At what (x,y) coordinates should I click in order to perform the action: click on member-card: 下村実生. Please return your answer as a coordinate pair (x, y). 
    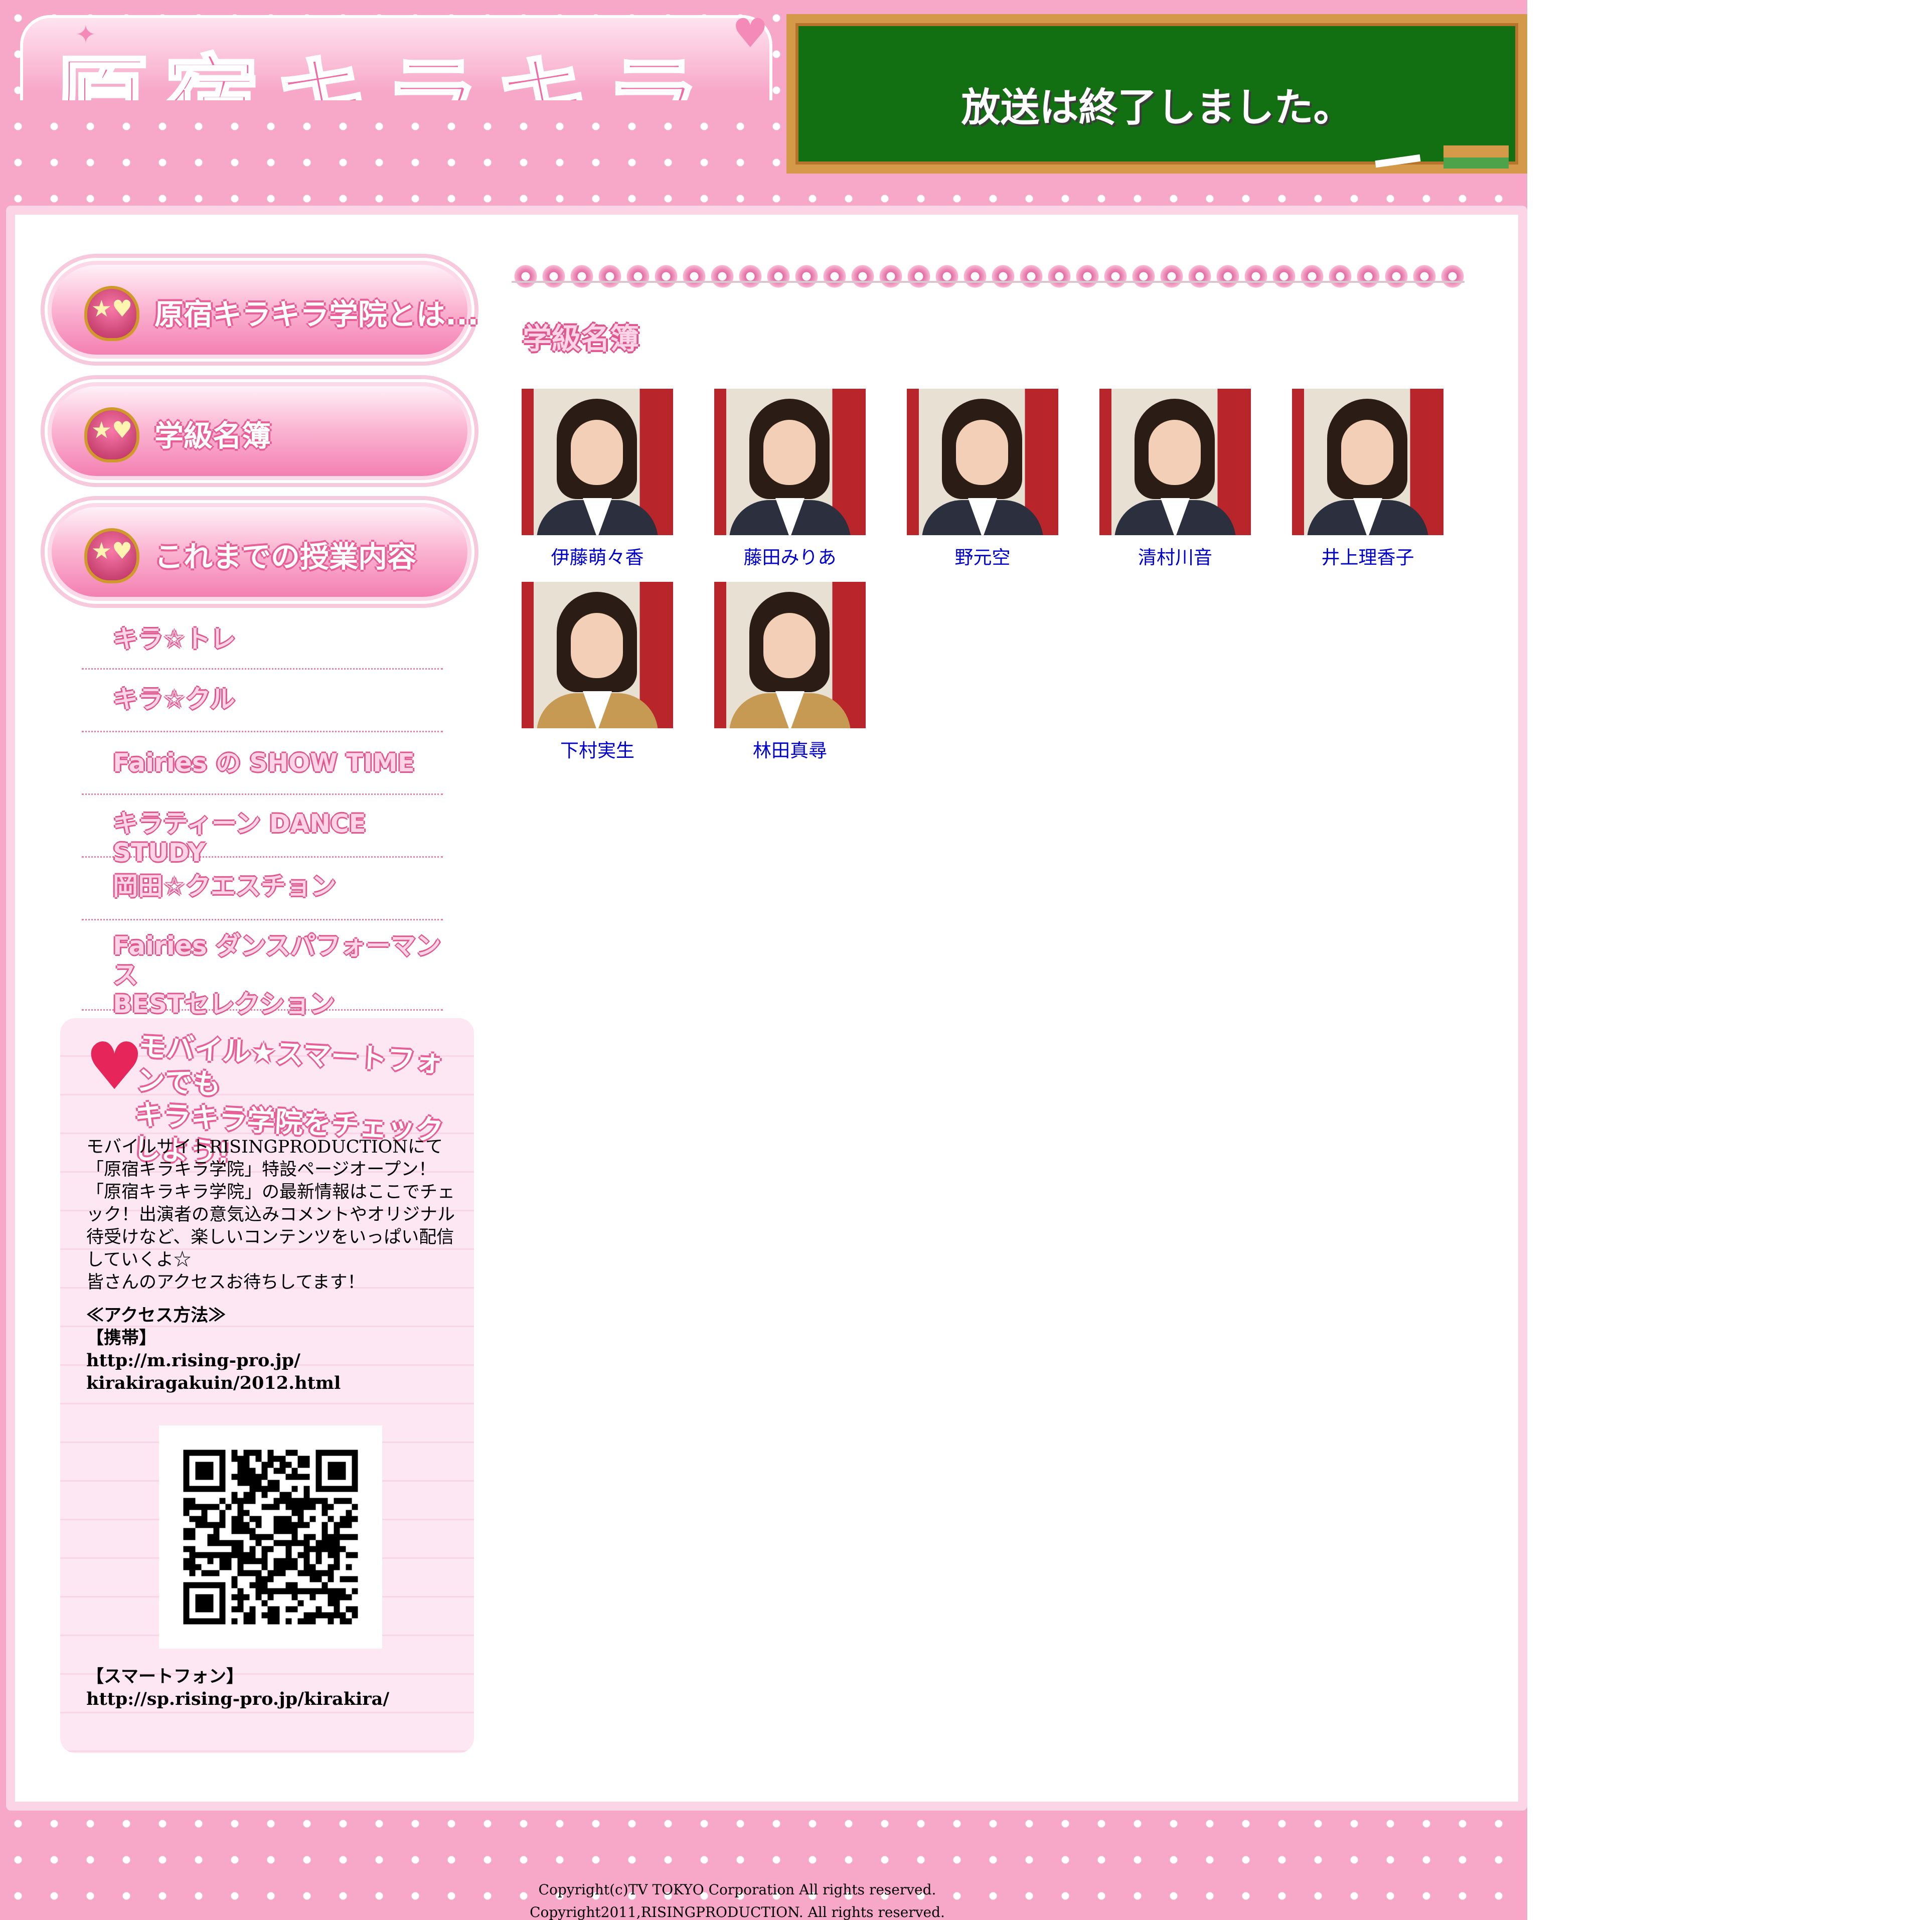
    Looking at the image, I should click on (597, 672).